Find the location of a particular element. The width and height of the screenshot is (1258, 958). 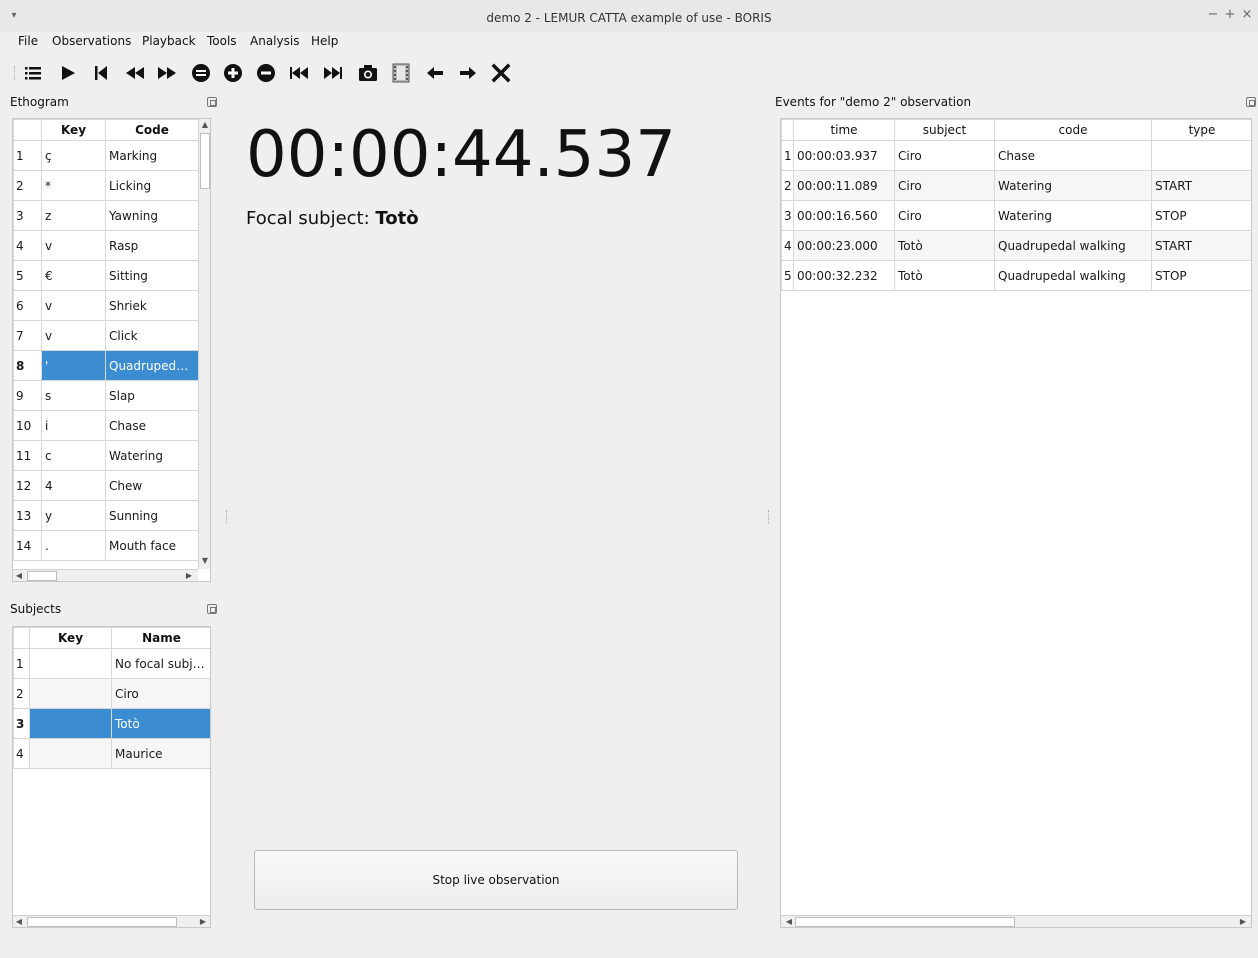

behavior-key: € is located at coordinates (73, 275).